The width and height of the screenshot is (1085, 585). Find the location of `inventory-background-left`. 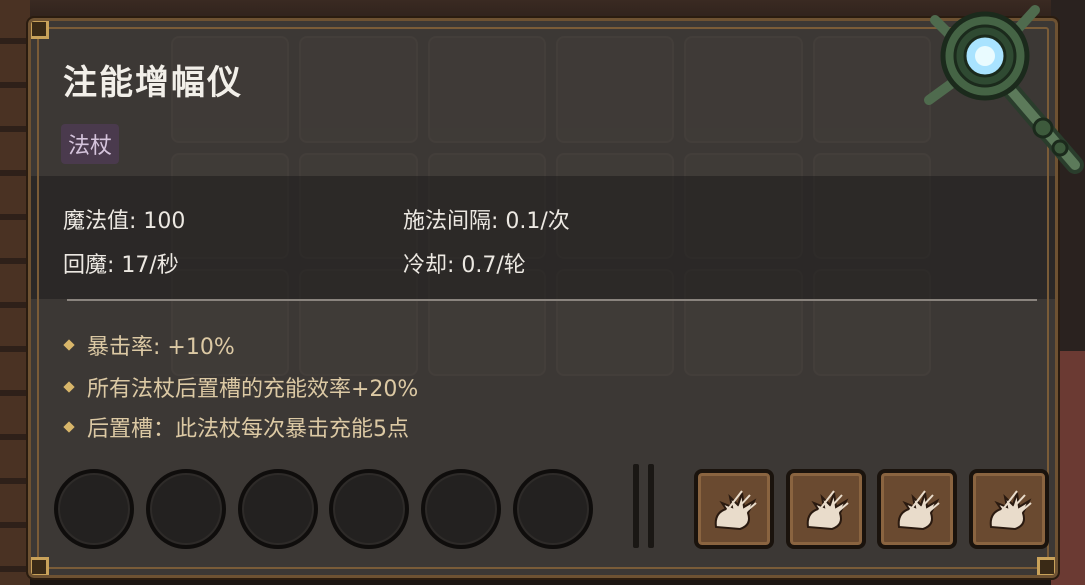

inventory-background-left is located at coordinates (15, 292).